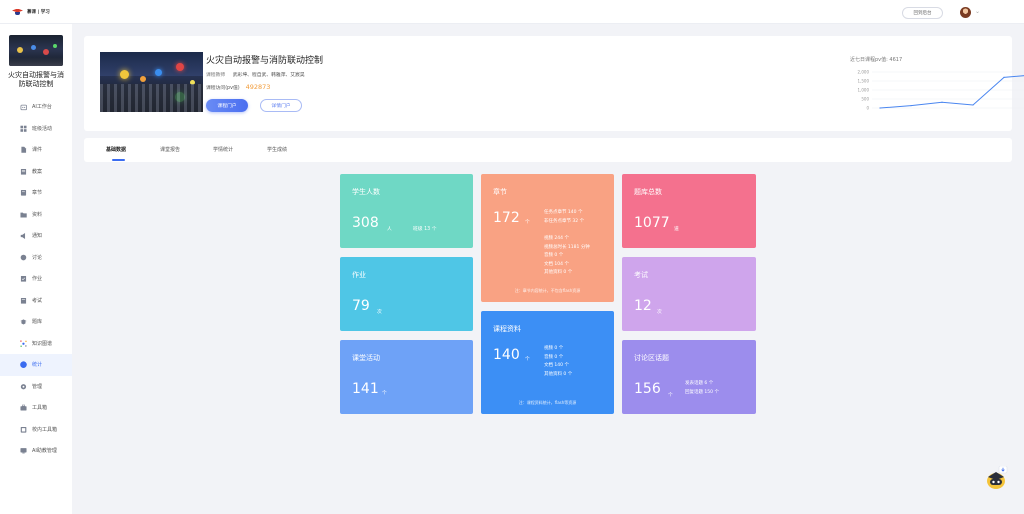 Image resolution: width=1024 pixels, height=514 pixels. Describe the element at coordinates (36, 236) in the screenshot. I see `sidebar-item: 通知` at that location.